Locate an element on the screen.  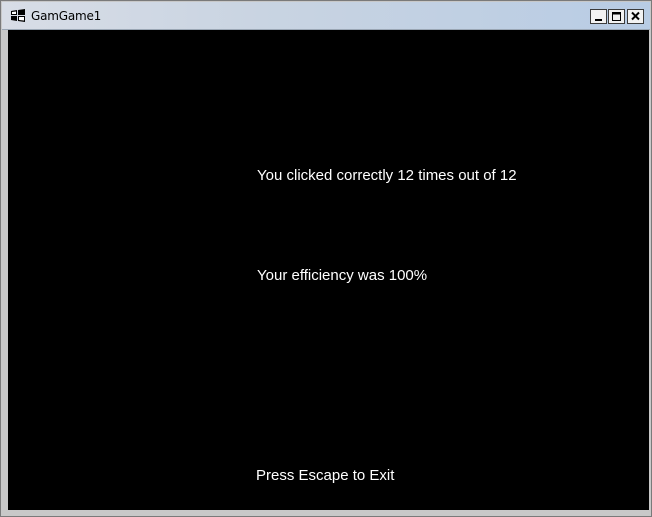
title-bar: GamGame1 is located at coordinates (326, 16).